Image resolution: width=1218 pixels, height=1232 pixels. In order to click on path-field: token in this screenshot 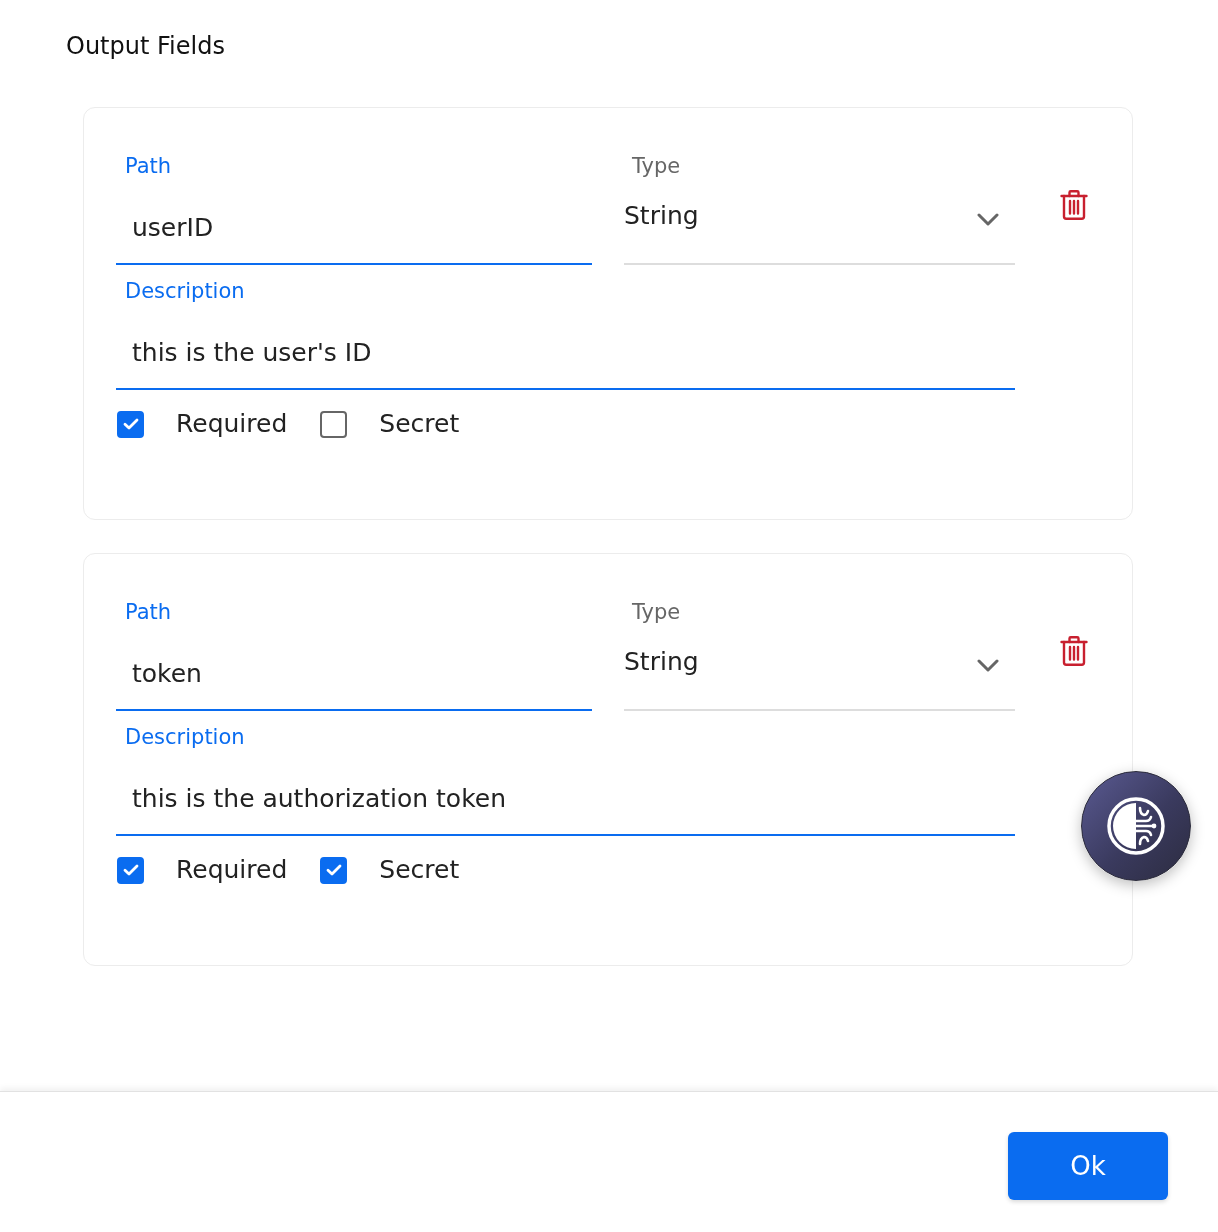, I will do `click(354, 674)`.